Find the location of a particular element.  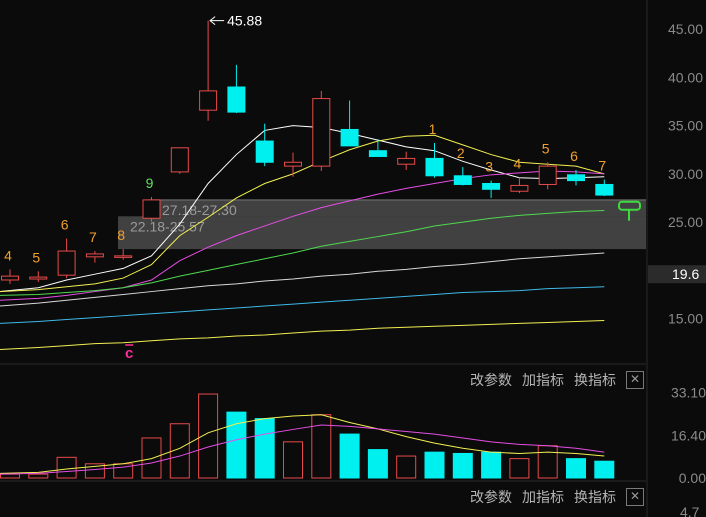

y-tick-label: 15.00 is located at coordinates (685, 319).